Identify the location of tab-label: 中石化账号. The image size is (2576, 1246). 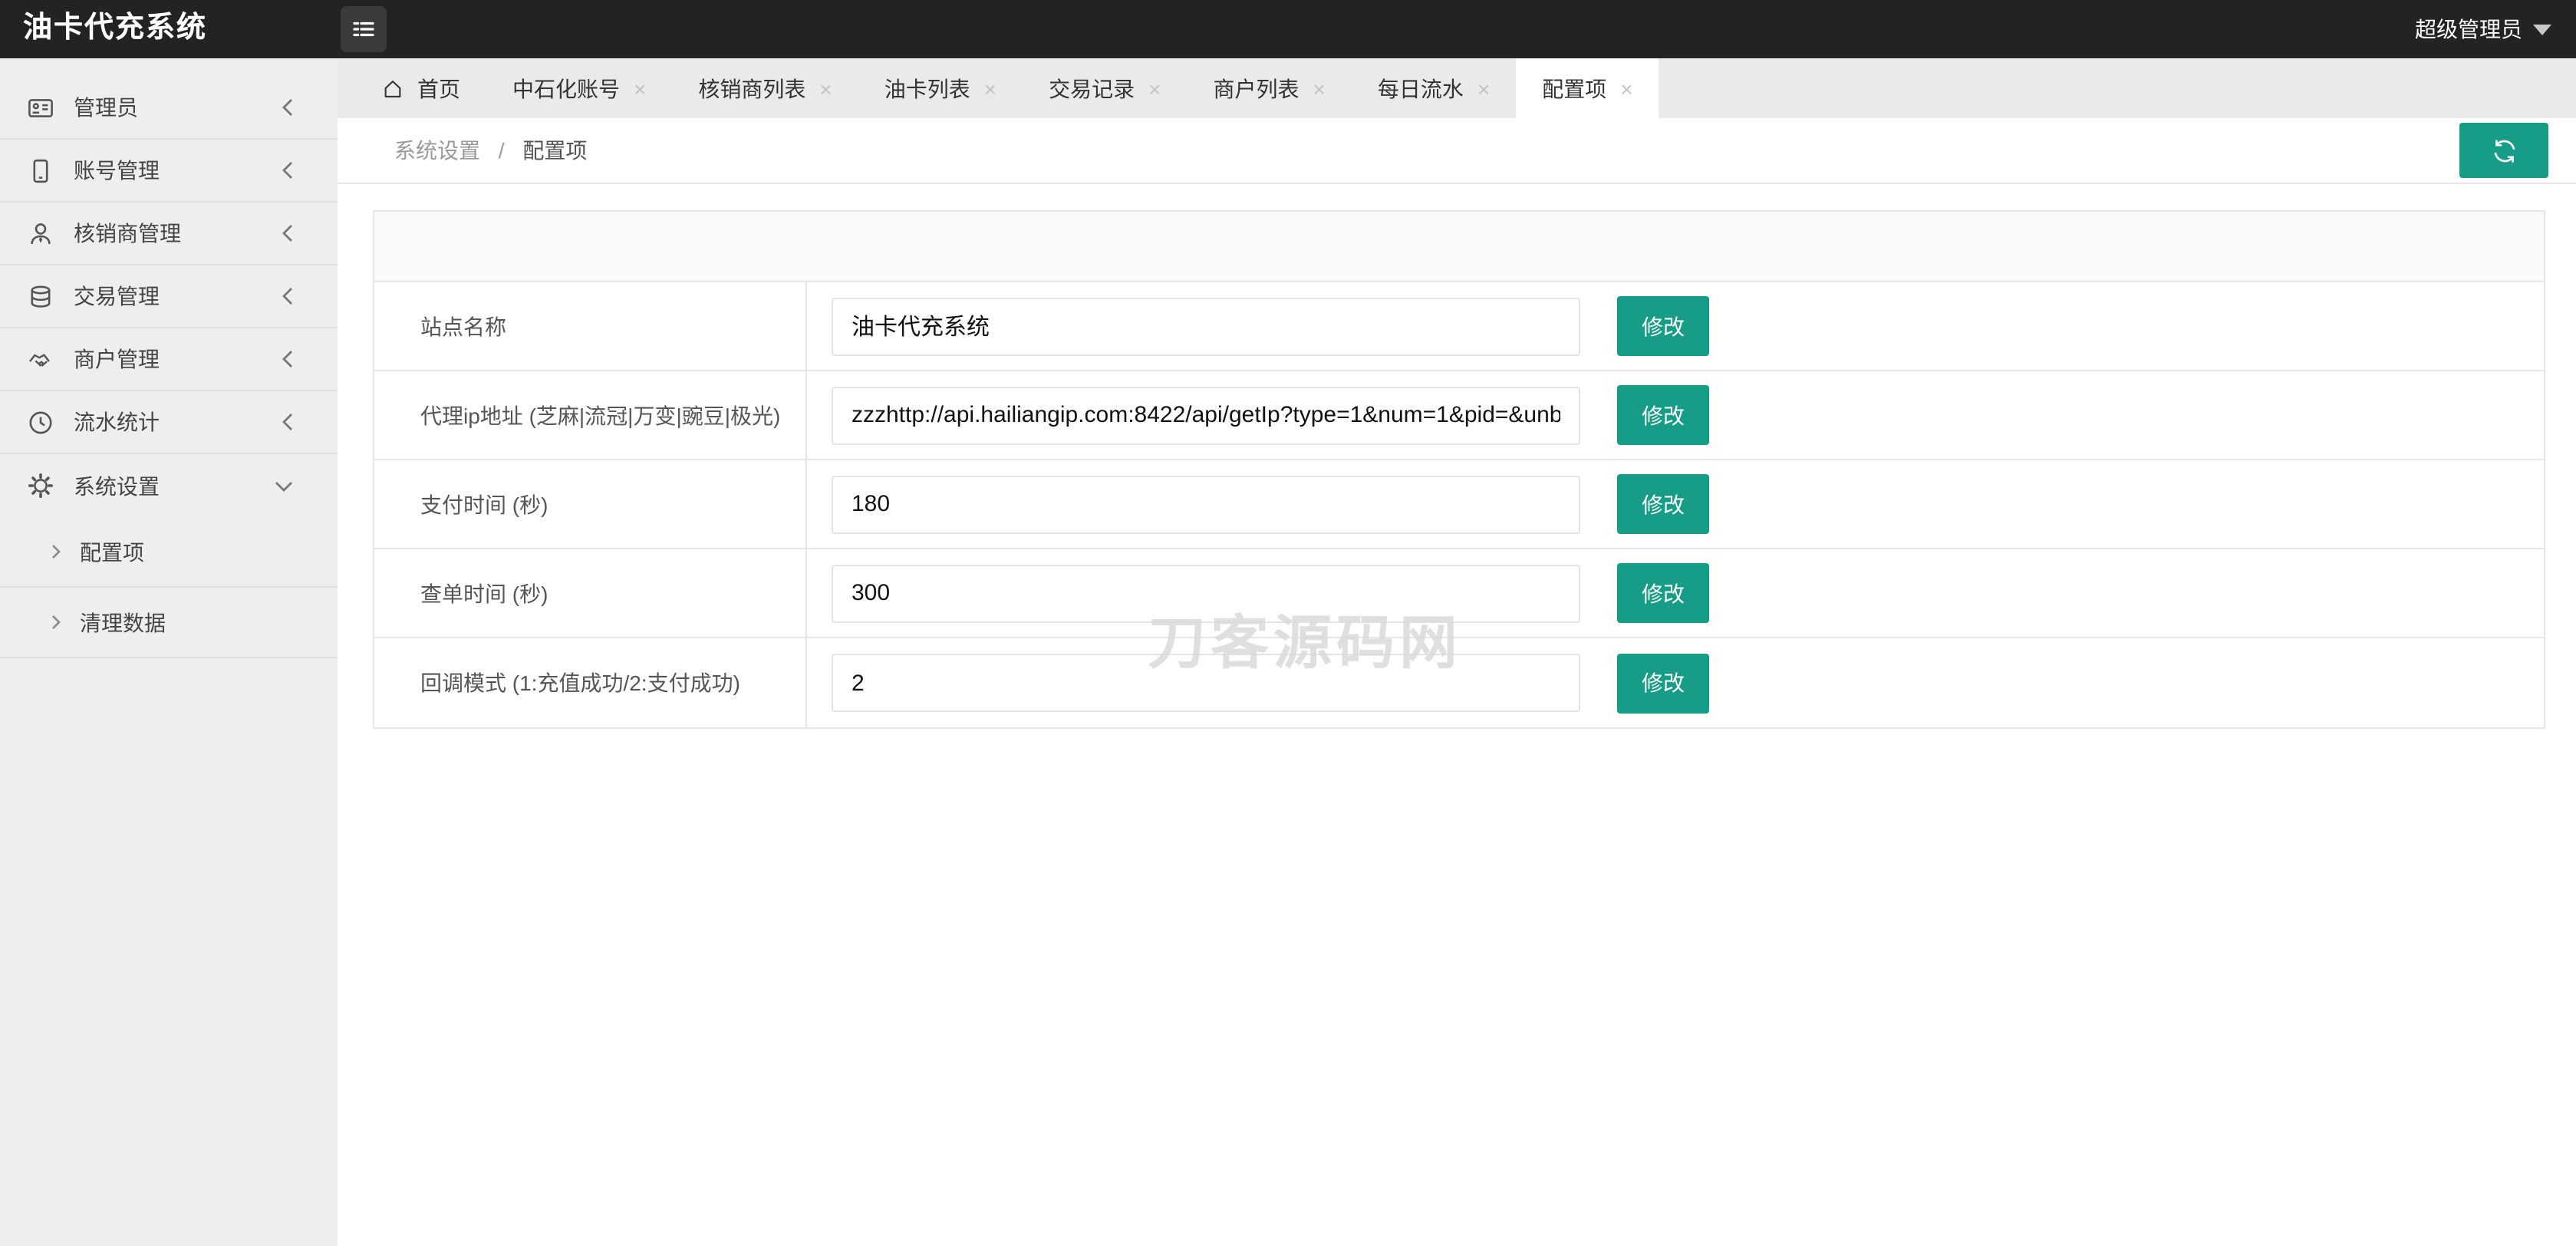
(566, 89).